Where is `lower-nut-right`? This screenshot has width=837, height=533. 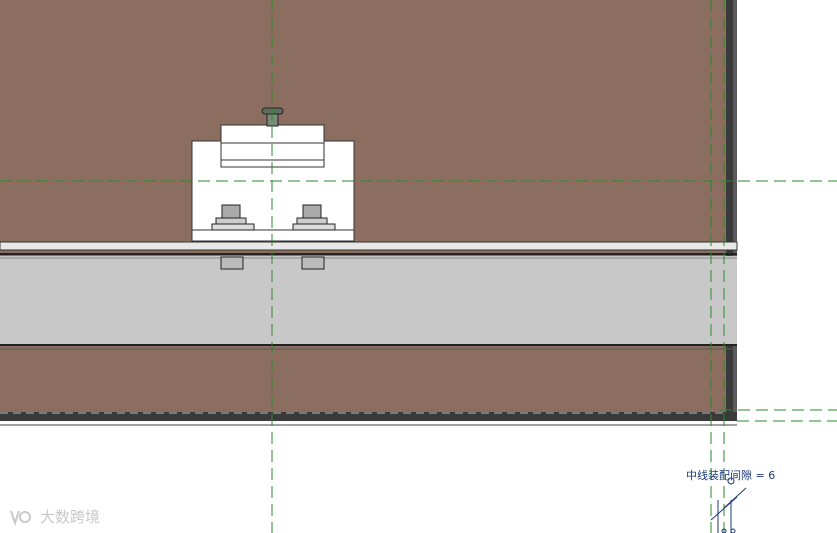
lower-nut-right is located at coordinates (313, 263).